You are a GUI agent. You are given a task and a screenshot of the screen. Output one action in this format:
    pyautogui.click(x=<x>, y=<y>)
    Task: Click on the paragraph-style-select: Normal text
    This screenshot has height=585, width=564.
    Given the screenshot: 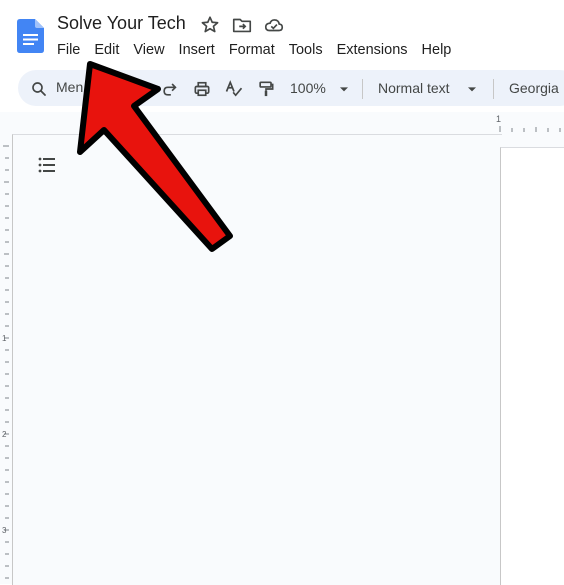 What is the action you would take?
    pyautogui.click(x=414, y=88)
    